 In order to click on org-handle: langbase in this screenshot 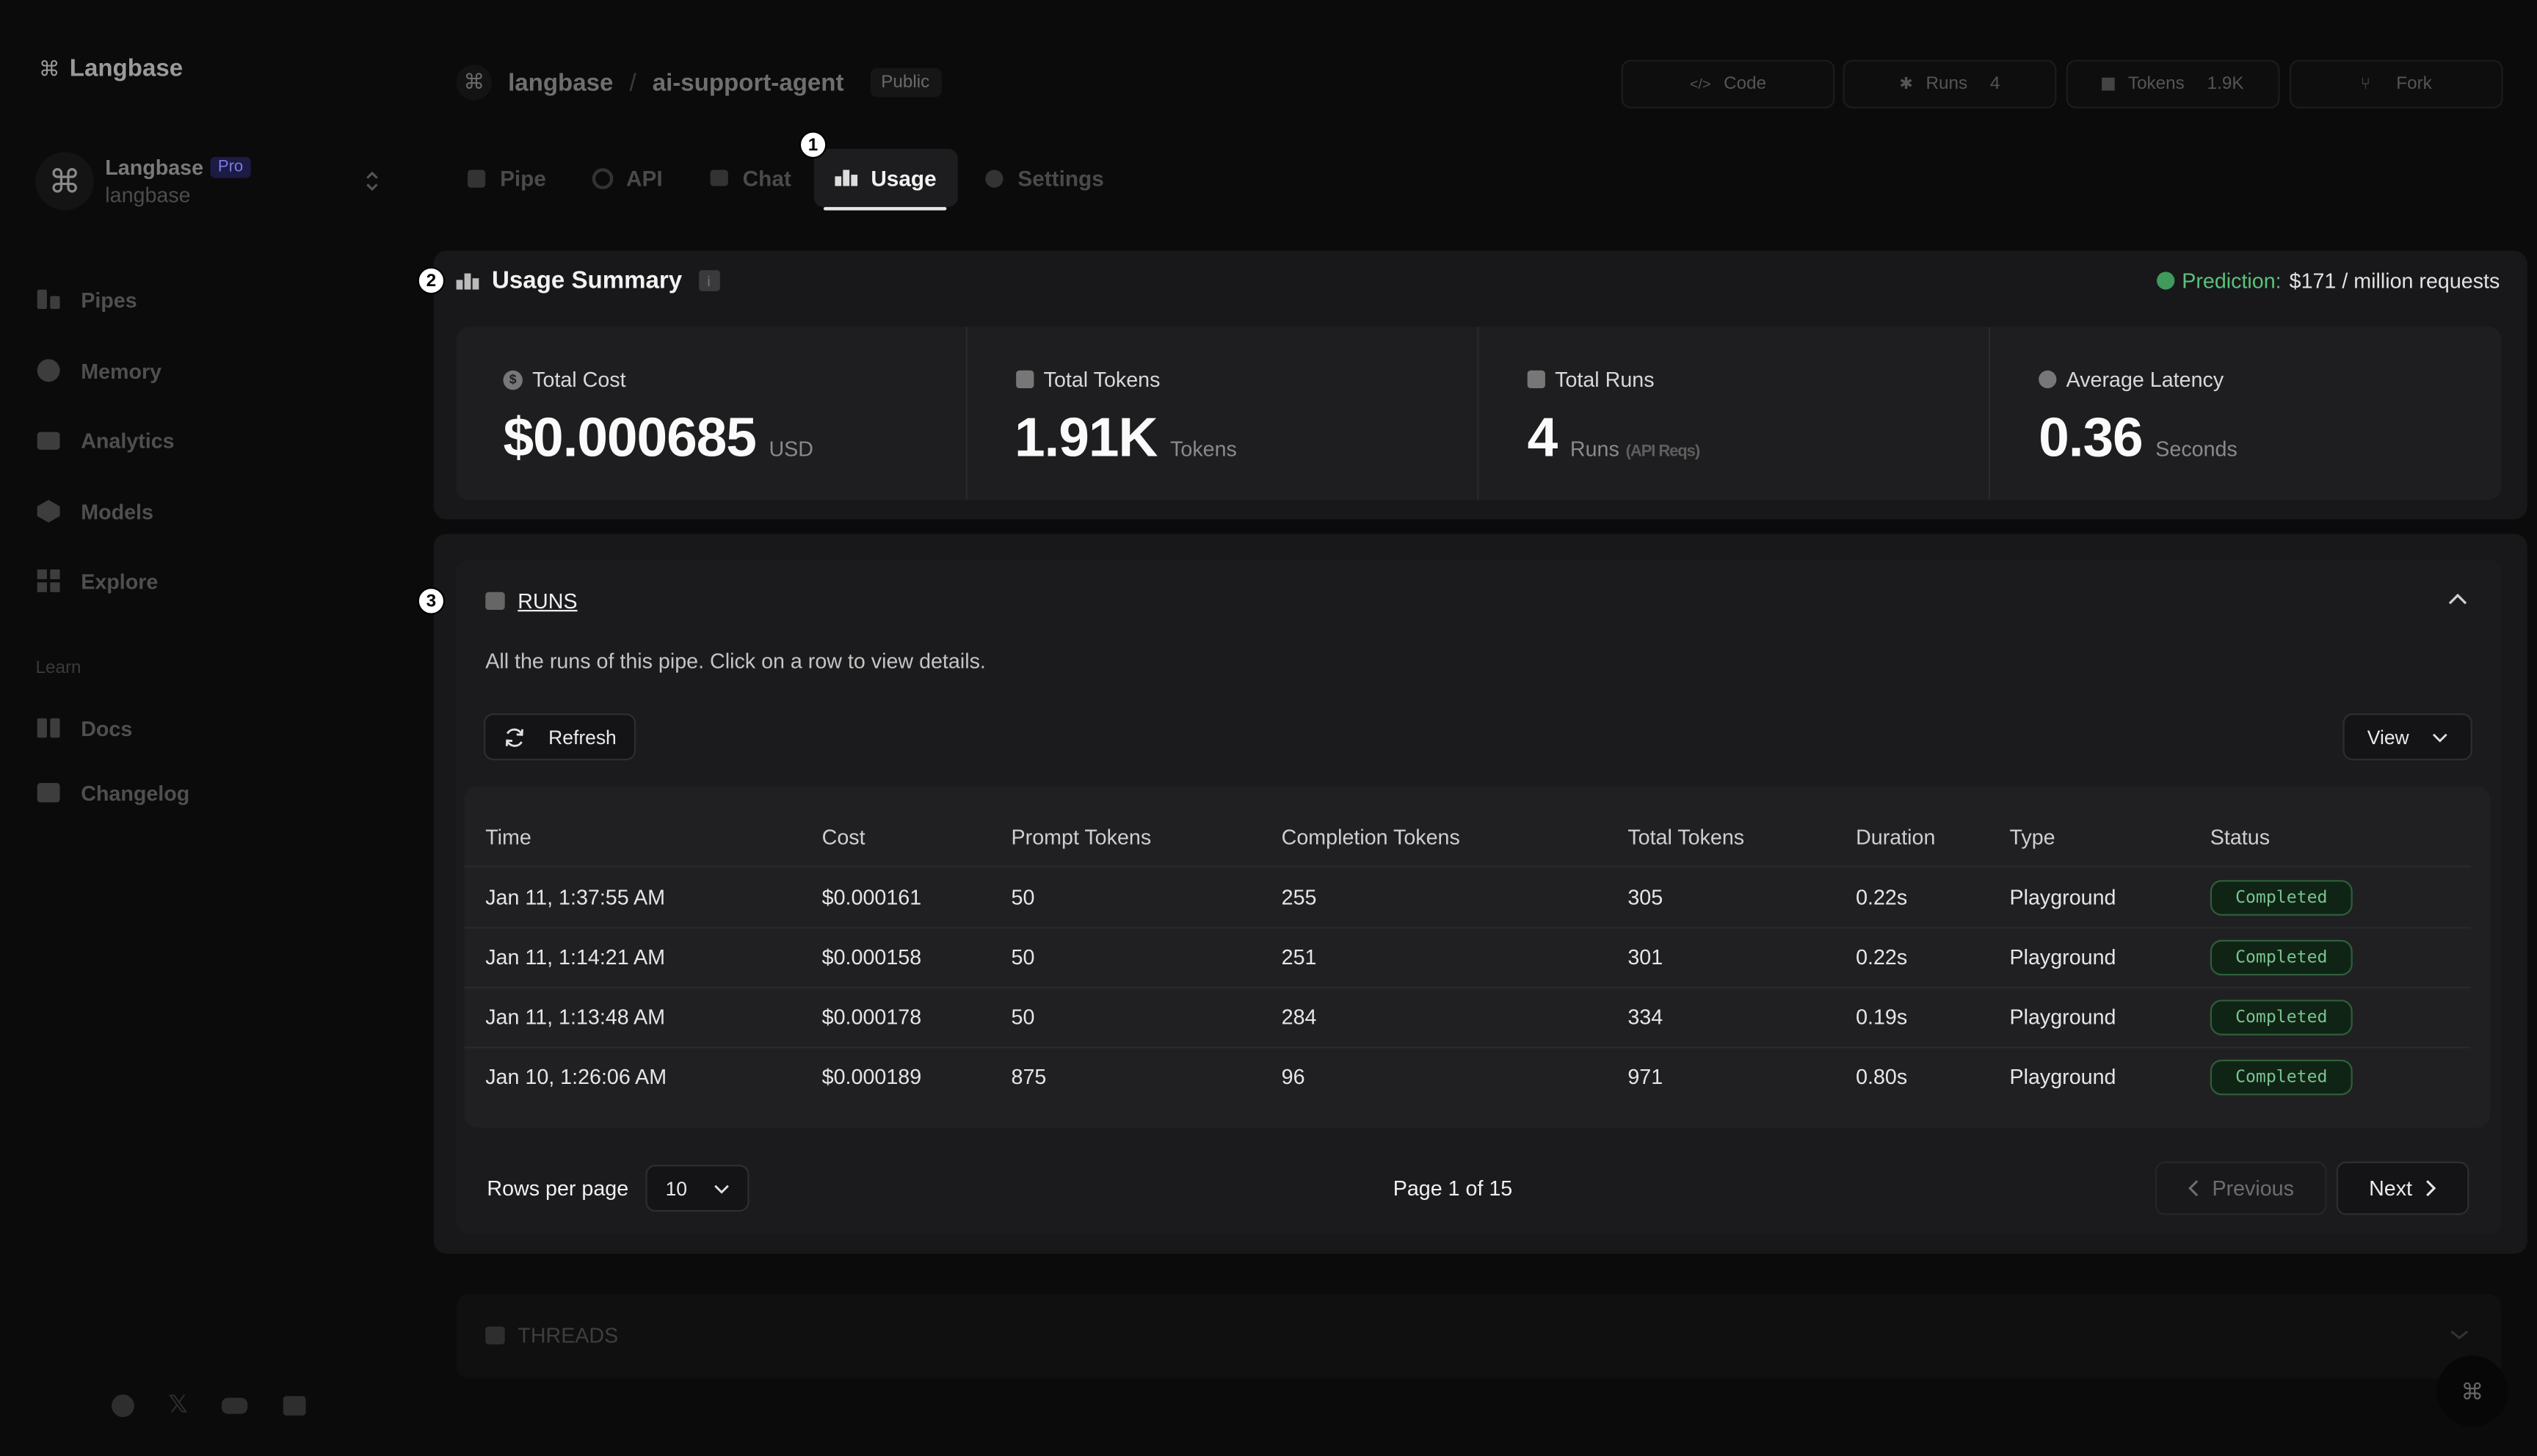, I will do `click(148, 195)`.